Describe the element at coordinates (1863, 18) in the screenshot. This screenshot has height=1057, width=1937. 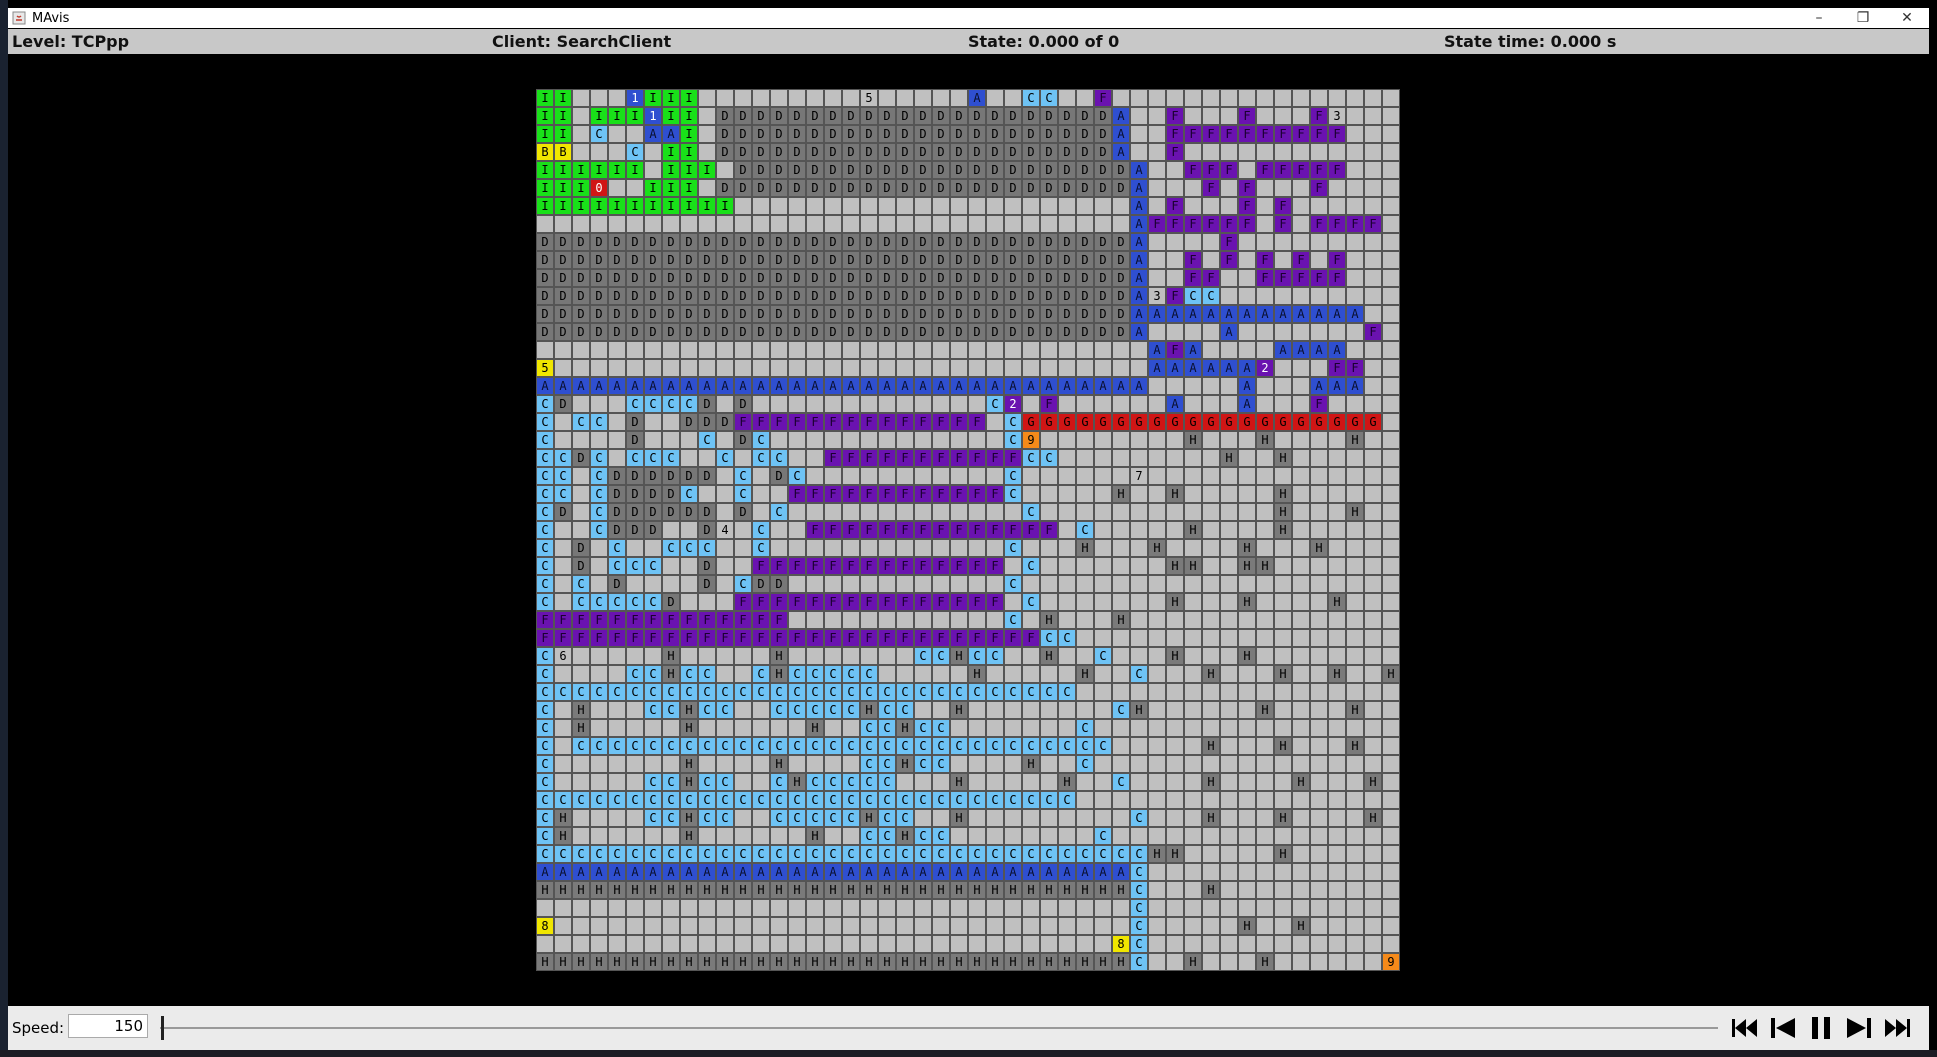
I see `restore-icon: ❐` at that location.